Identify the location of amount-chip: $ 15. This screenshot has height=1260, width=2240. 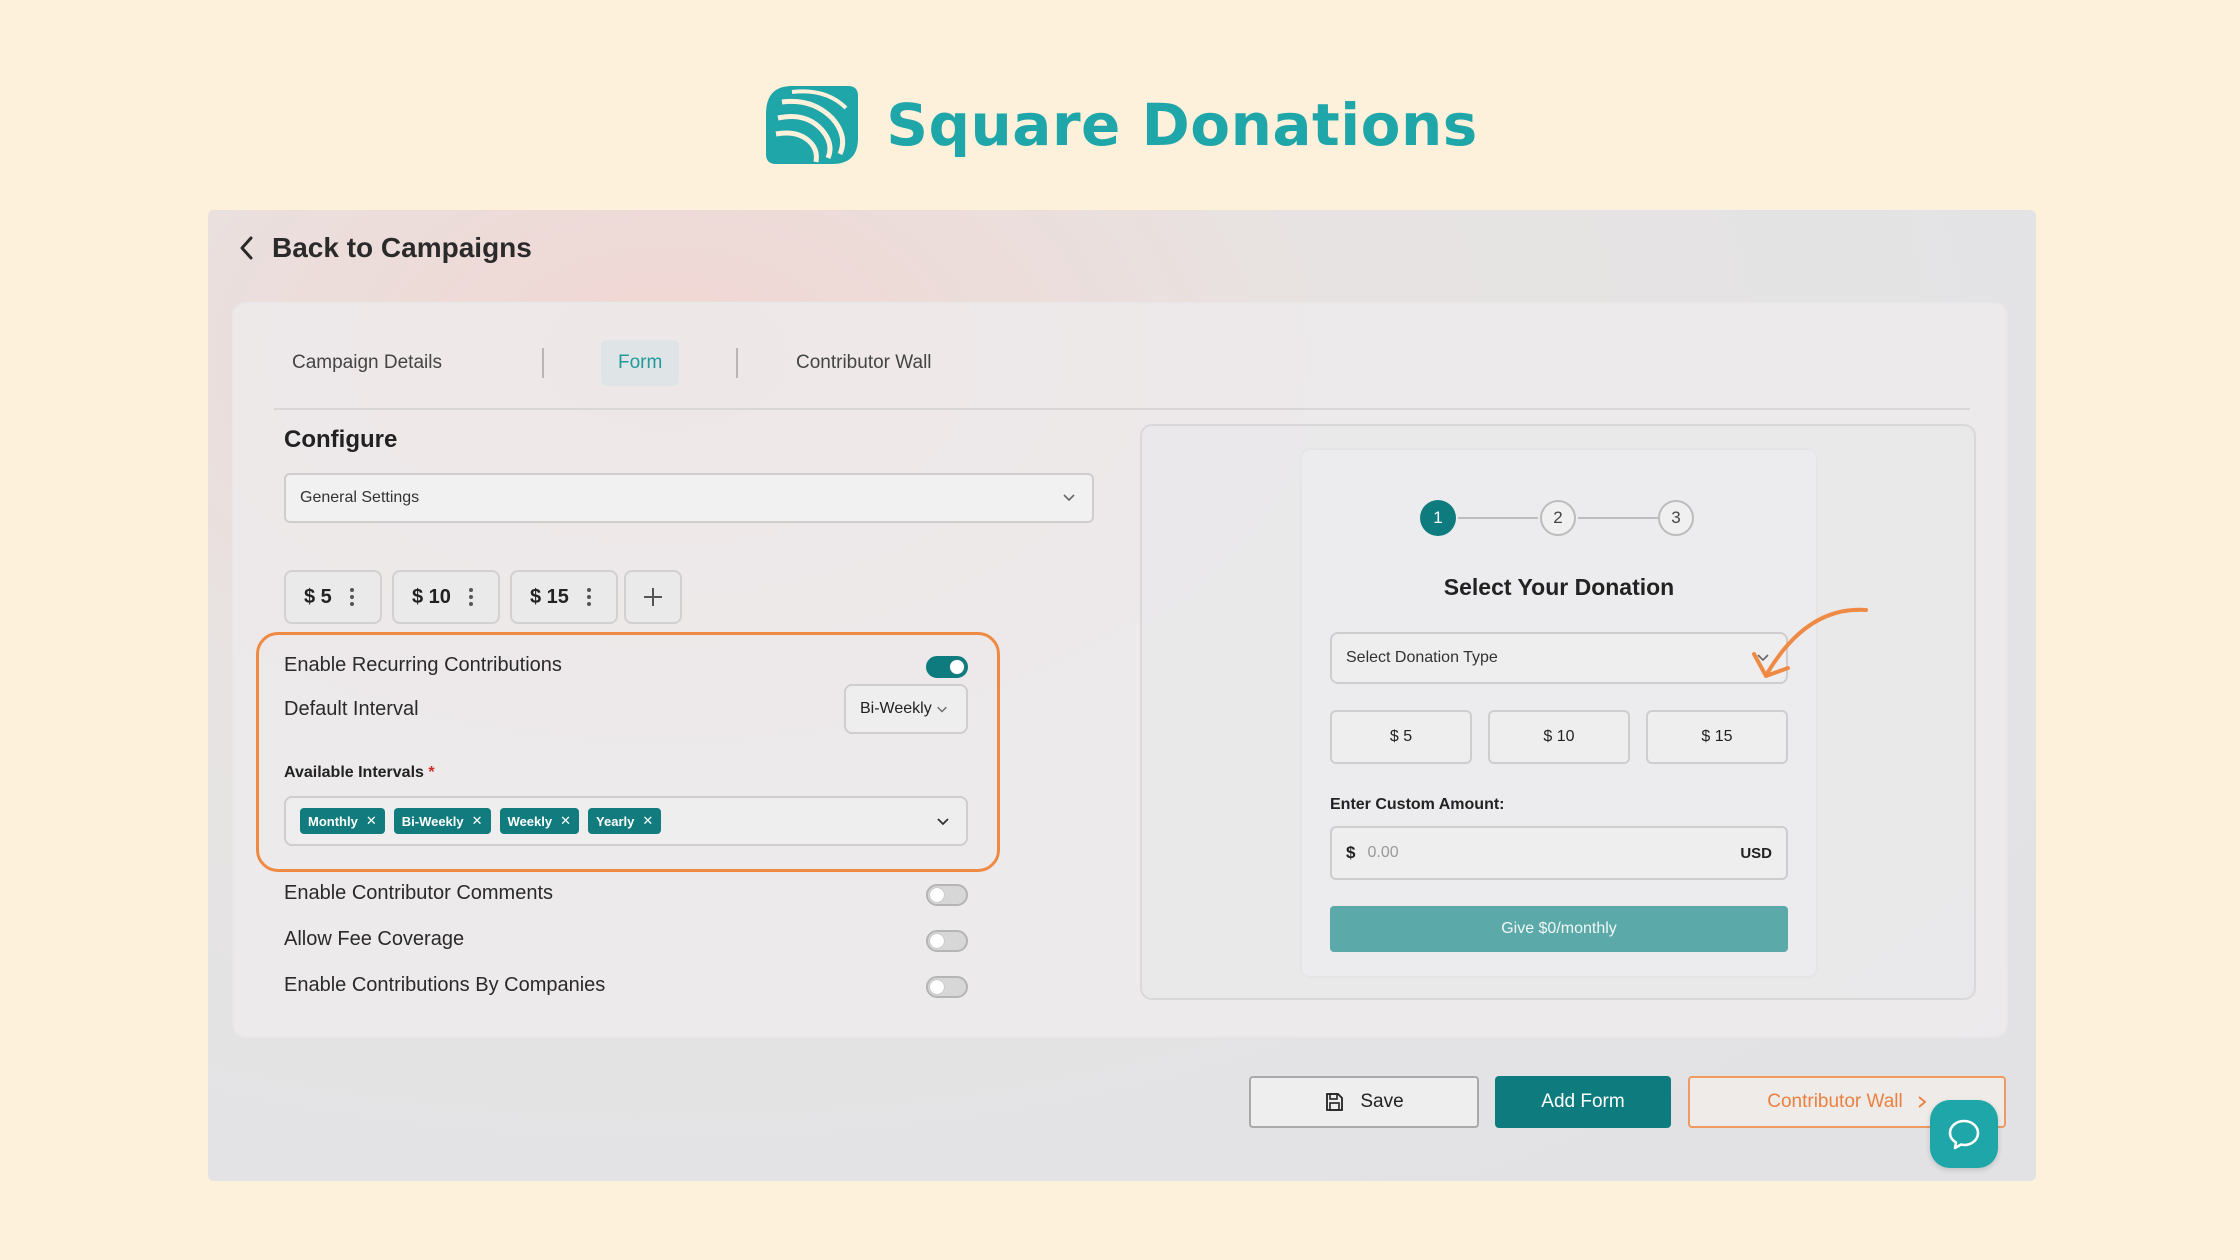
(564, 597).